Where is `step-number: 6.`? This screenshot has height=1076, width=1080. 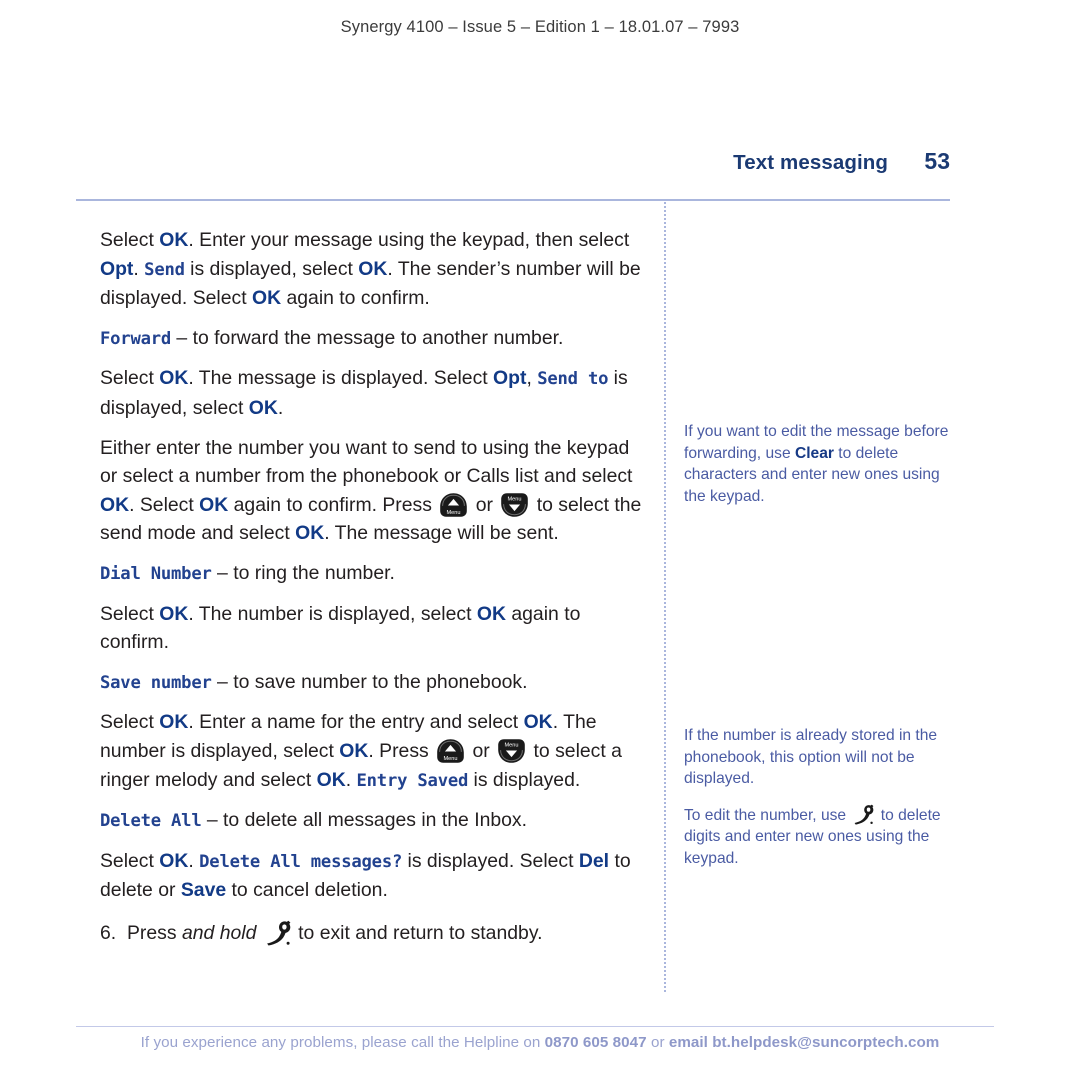
step-number: 6. is located at coordinates (108, 932).